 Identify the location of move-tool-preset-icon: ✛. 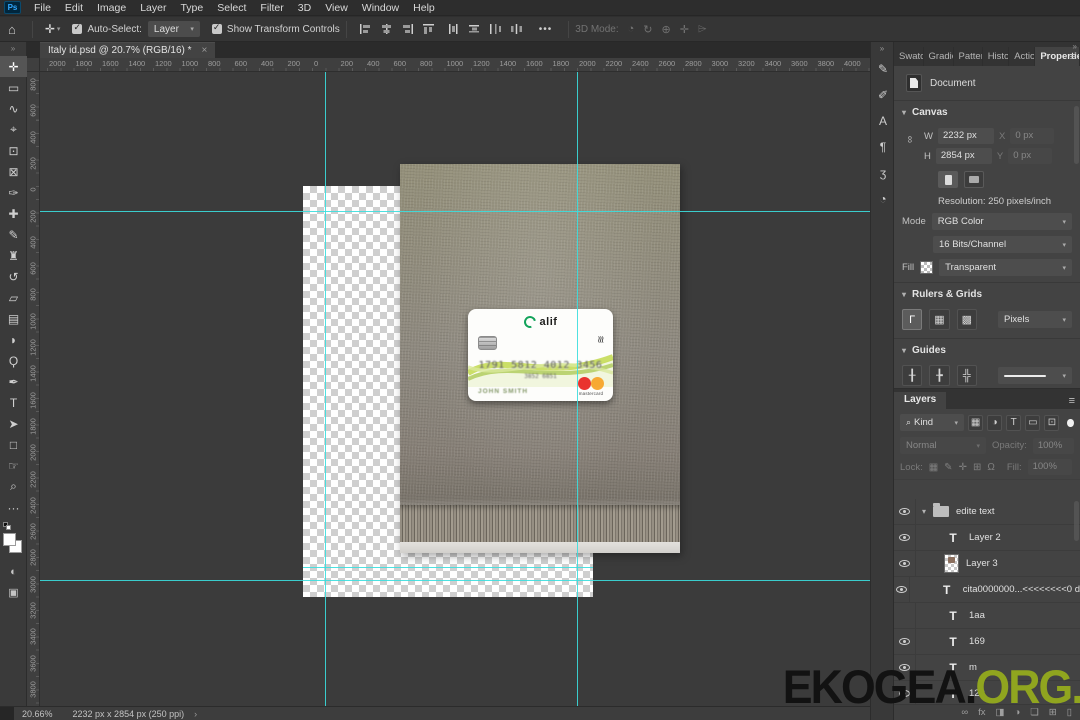
(48, 29).